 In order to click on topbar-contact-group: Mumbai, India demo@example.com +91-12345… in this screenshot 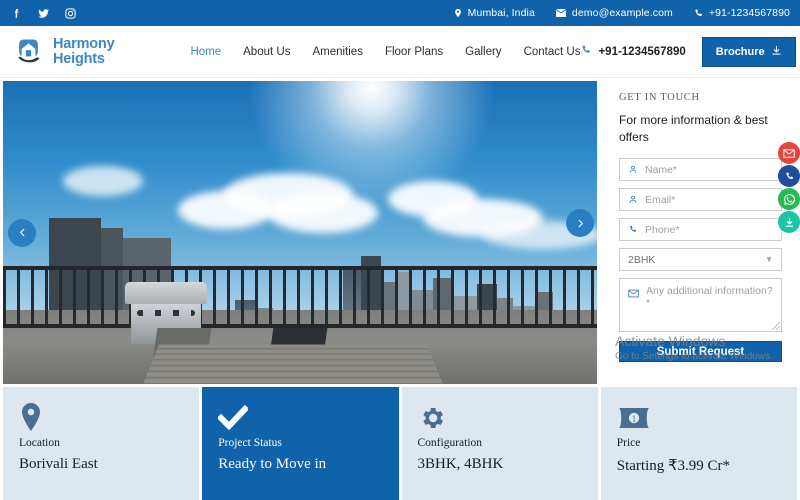, I will do `click(621, 13)`.